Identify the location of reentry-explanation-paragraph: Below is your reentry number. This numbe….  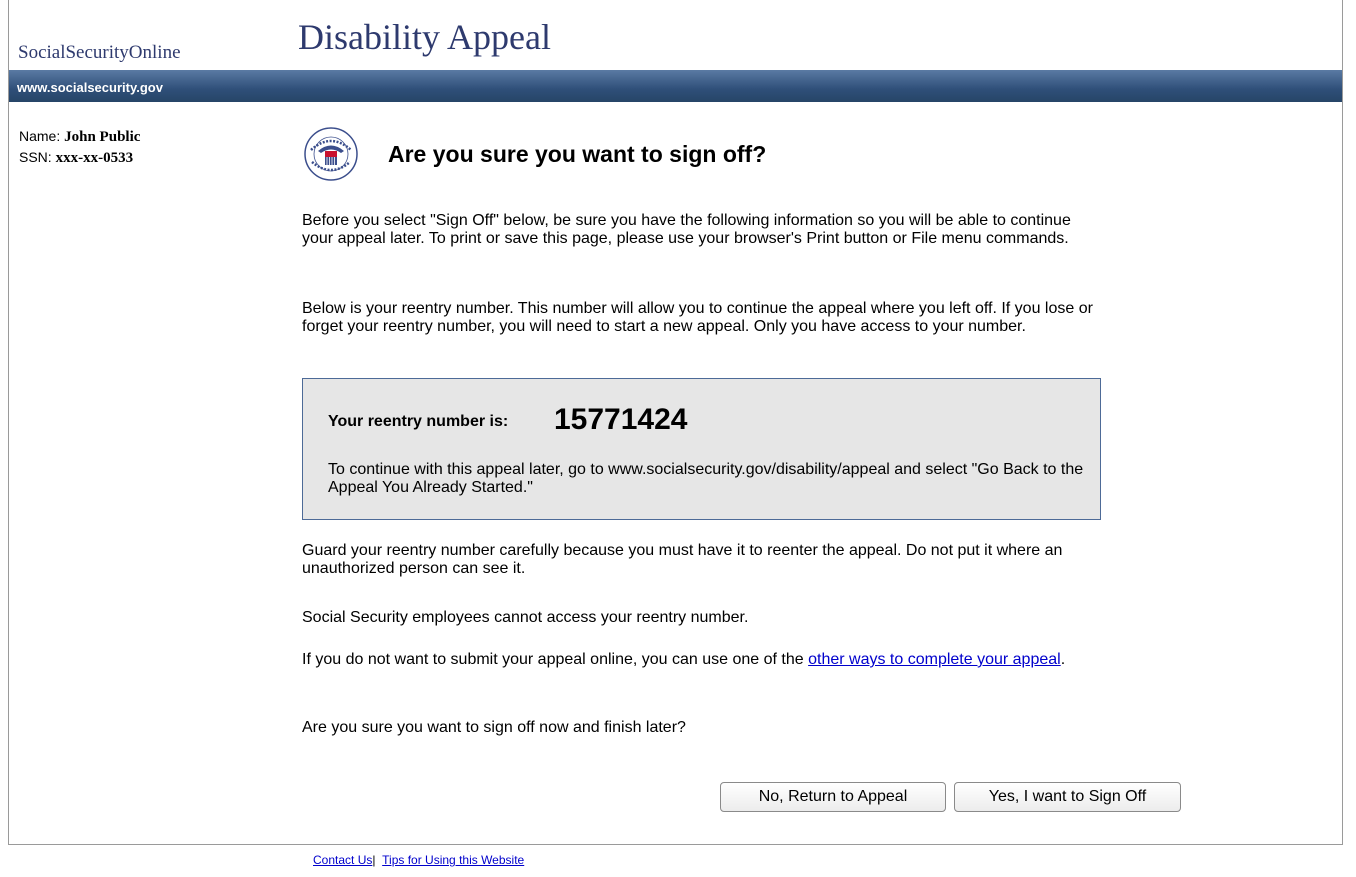
(697, 317).